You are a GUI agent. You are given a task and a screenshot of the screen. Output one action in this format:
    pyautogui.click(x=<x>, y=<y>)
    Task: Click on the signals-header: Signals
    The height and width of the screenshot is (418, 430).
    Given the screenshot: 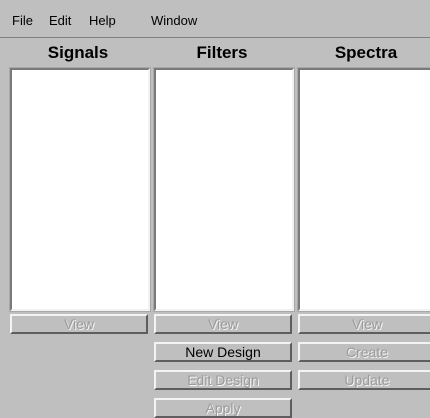 What is the action you would take?
    pyautogui.click(x=78, y=52)
    